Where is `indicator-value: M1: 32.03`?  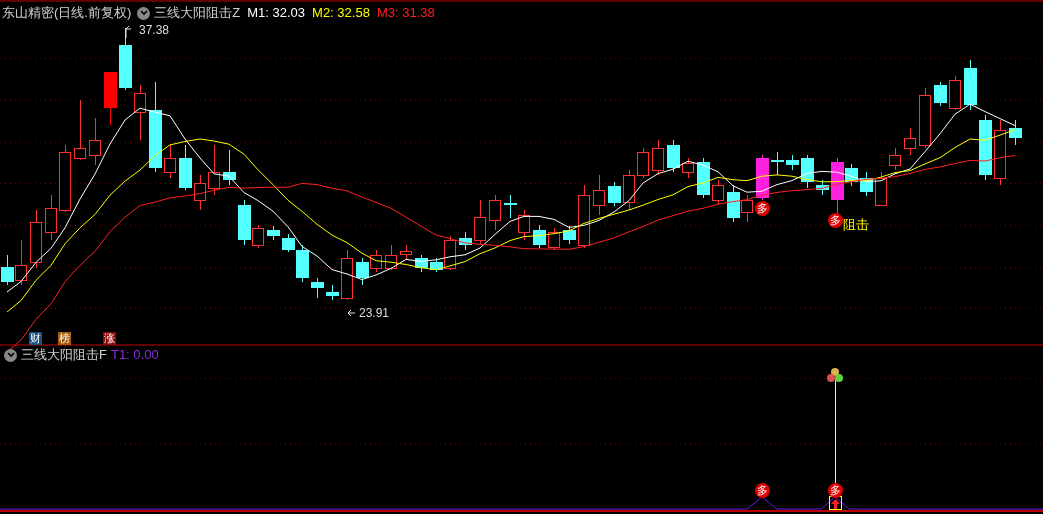
indicator-value: M1: 32.03 is located at coordinates (276, 13).